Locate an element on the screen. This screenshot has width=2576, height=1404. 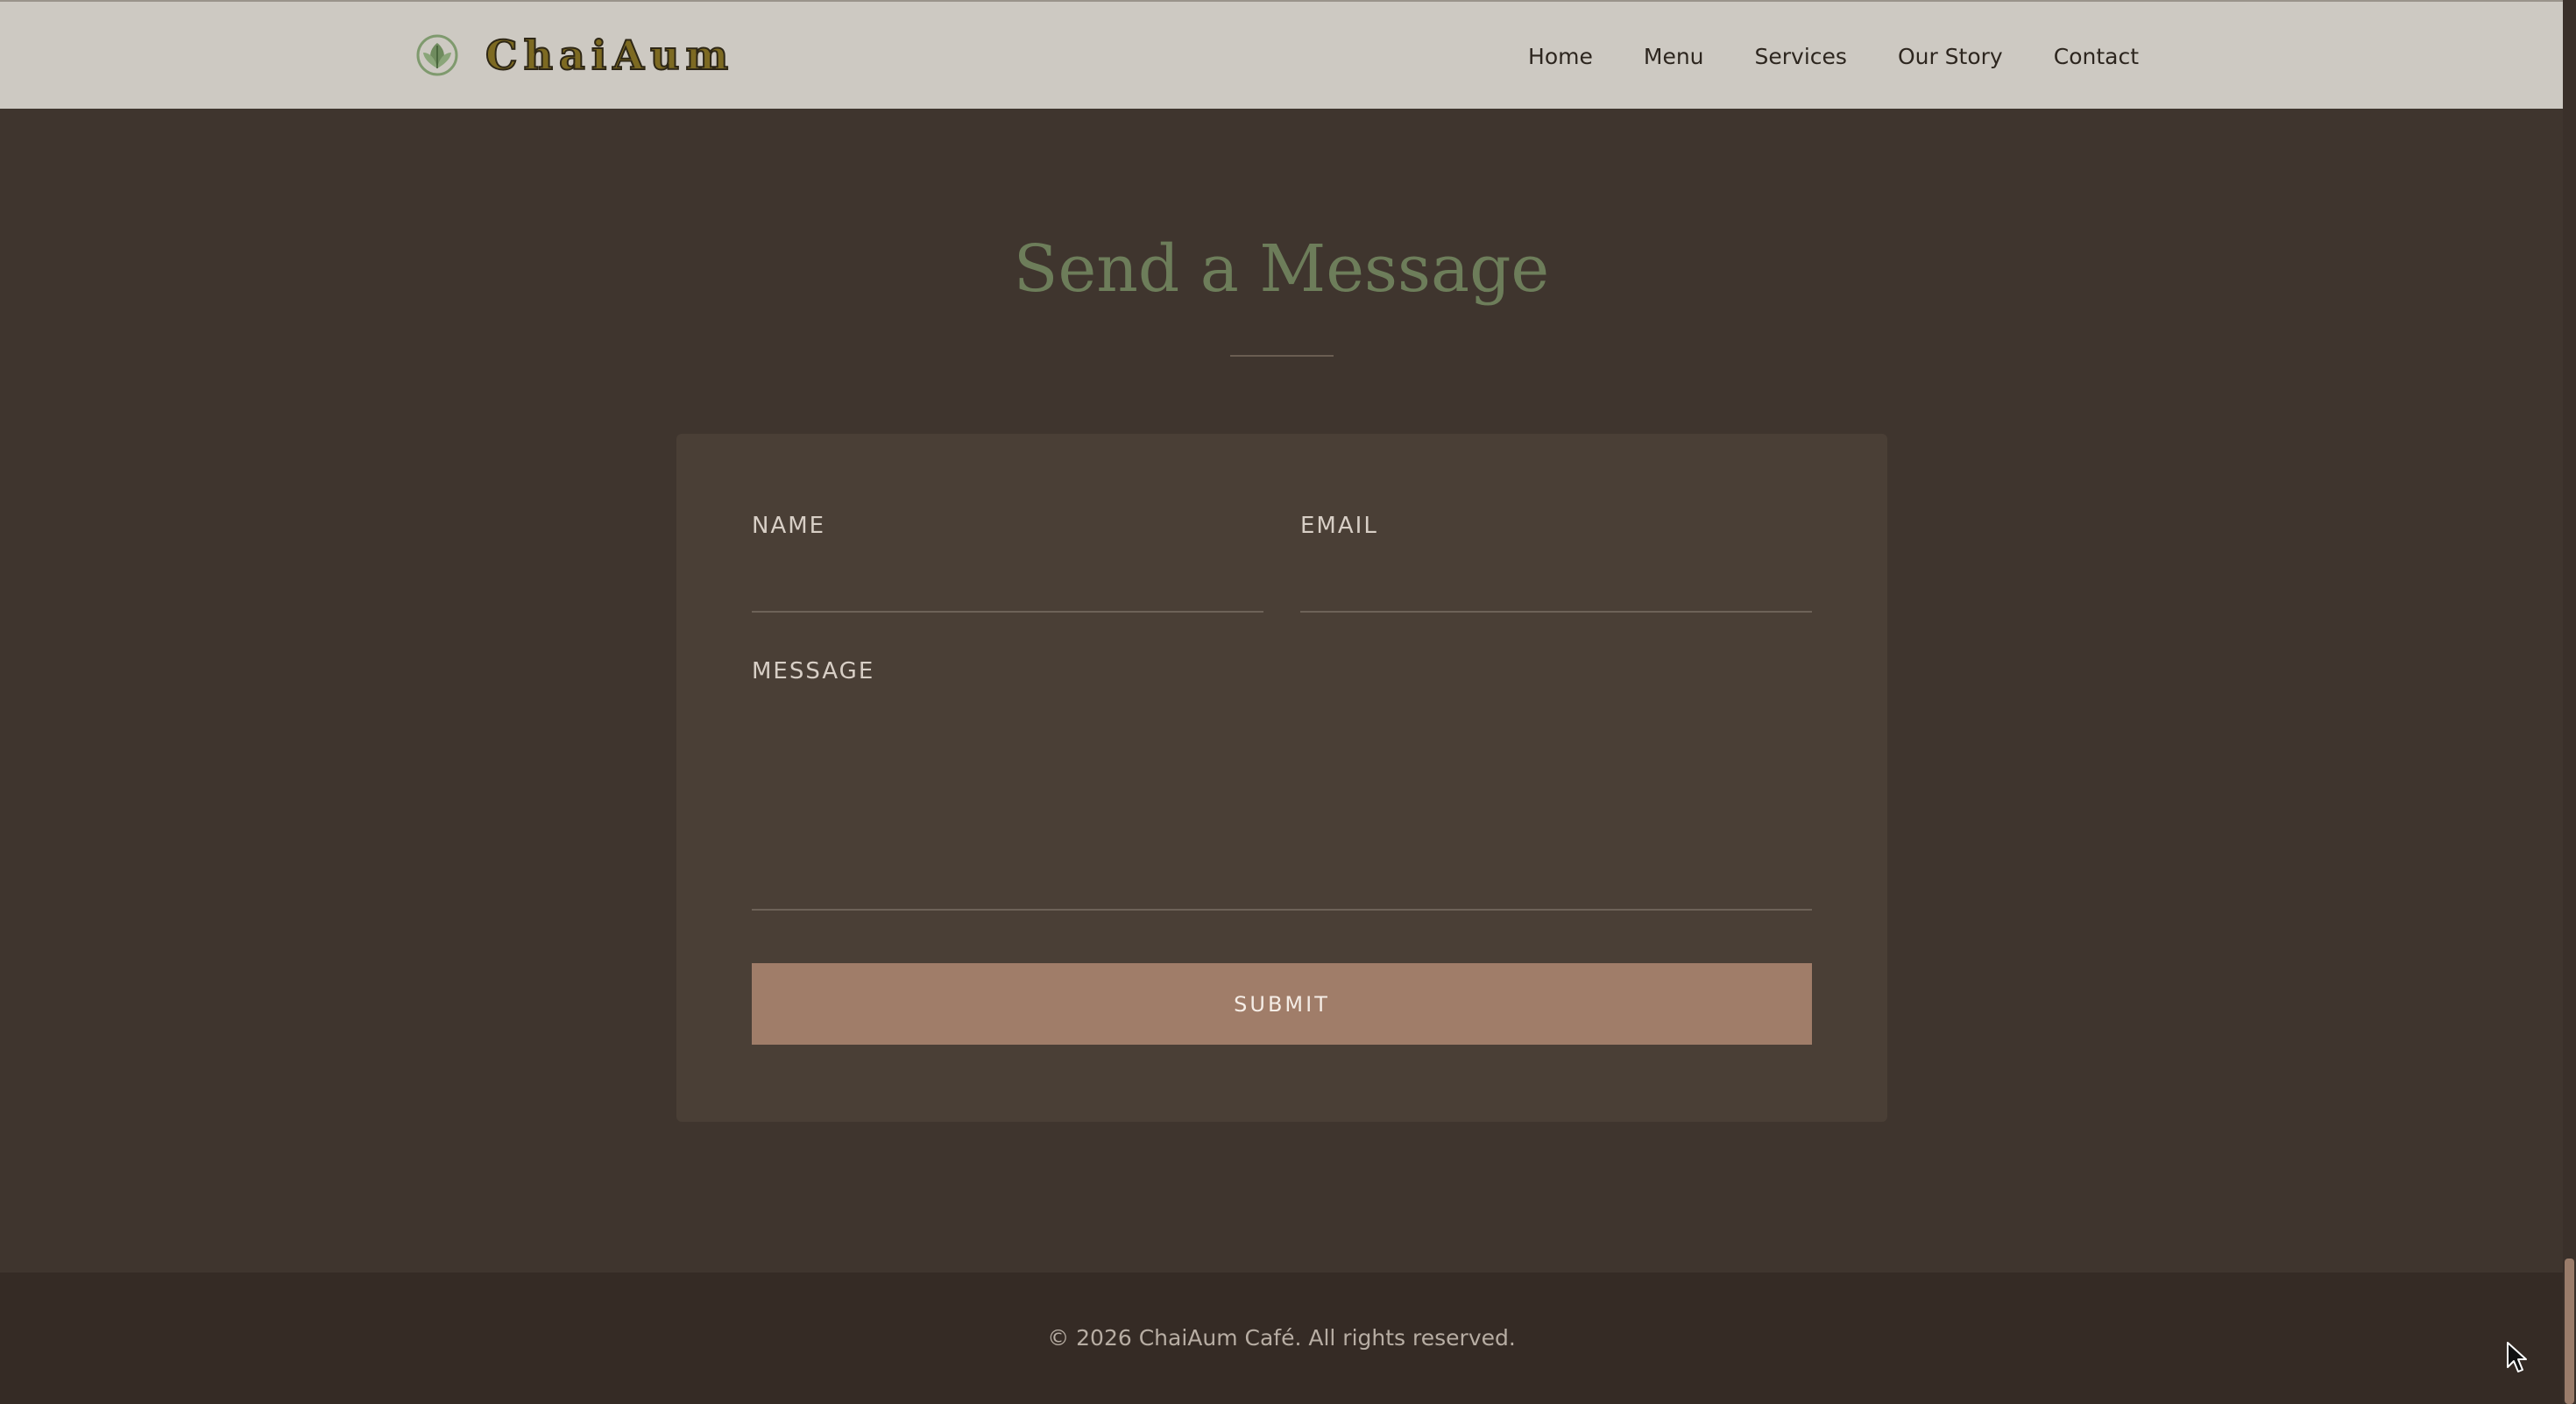
nav-services: Services is located at coordinates (1801, 56).